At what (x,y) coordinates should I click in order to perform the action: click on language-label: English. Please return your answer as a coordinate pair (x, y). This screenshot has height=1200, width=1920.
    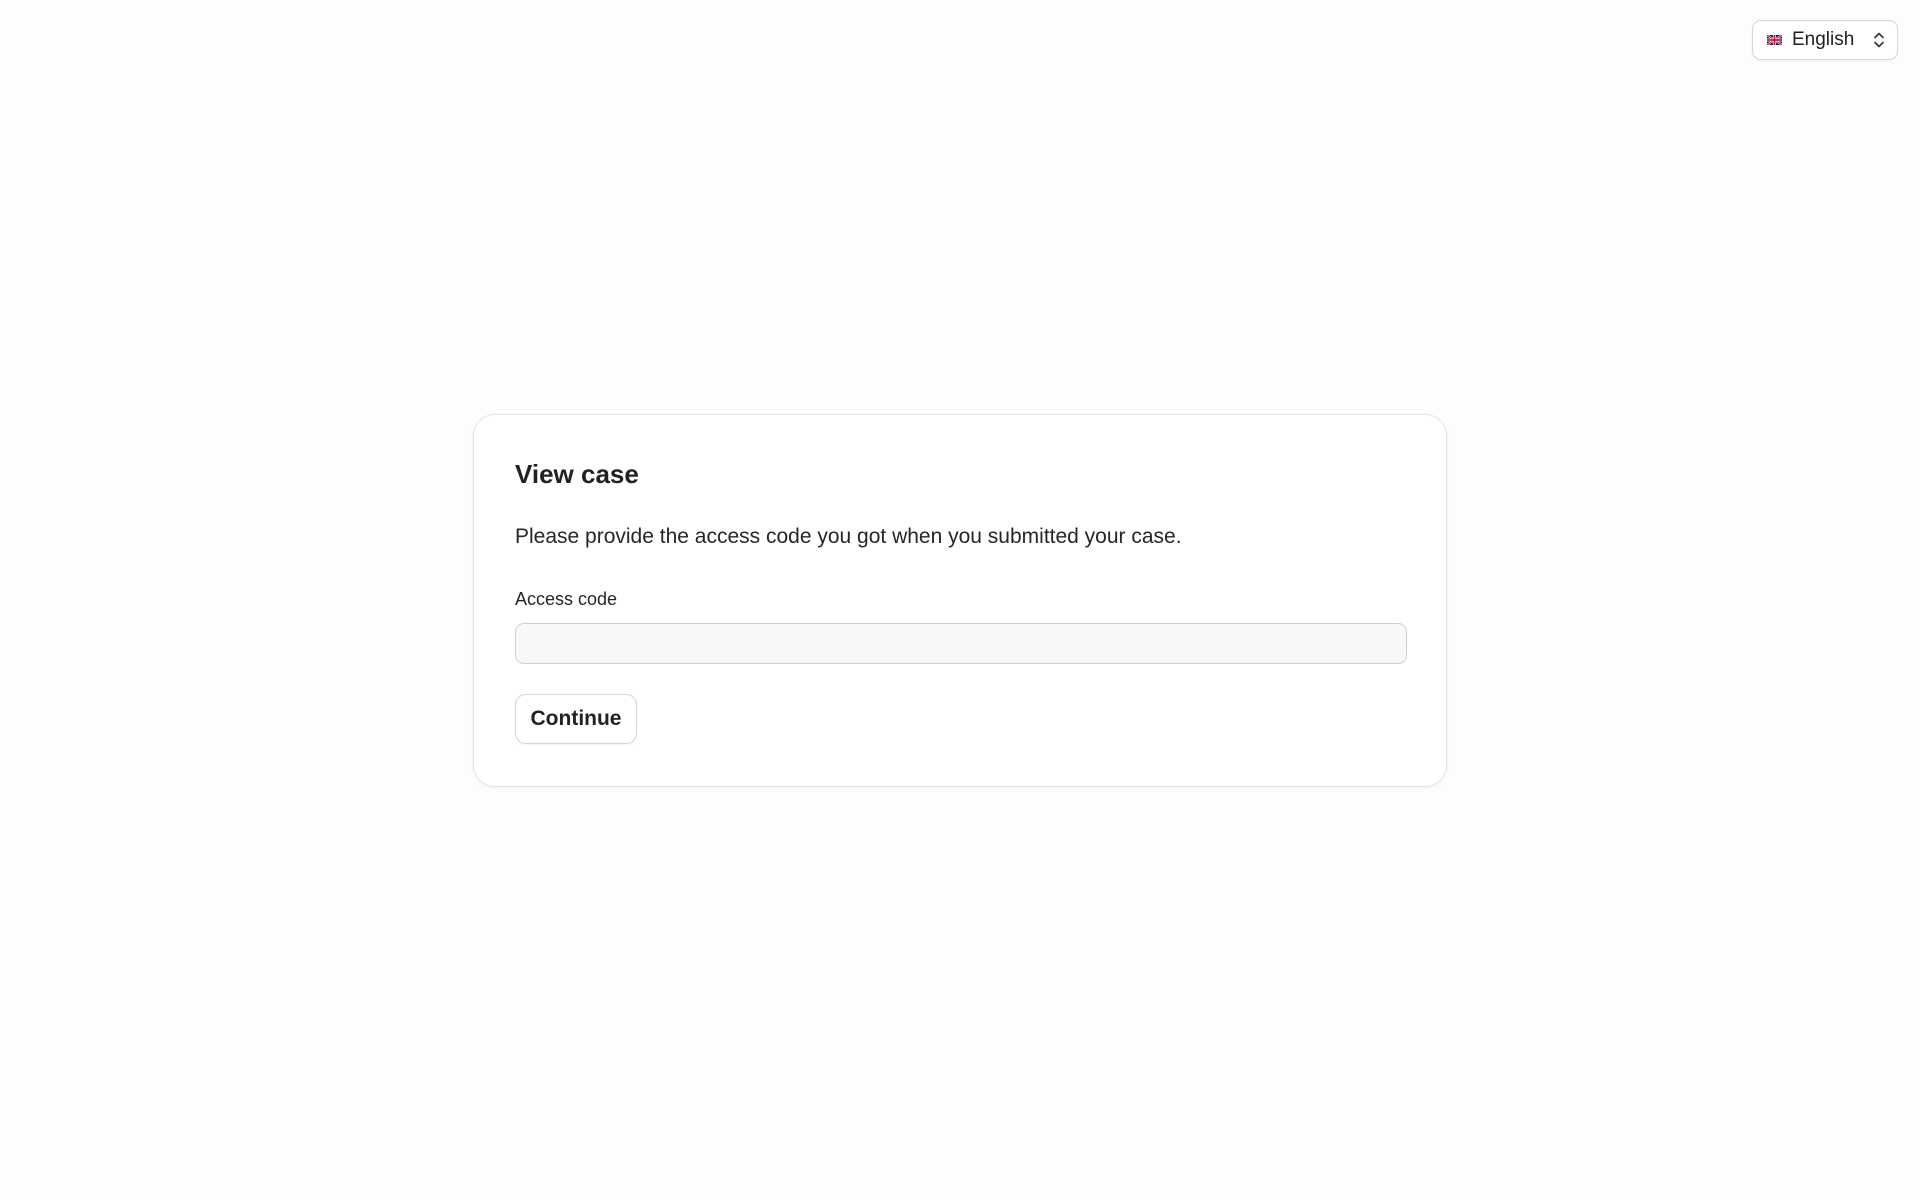
    Looking at the image, I should click on (1823, 39).